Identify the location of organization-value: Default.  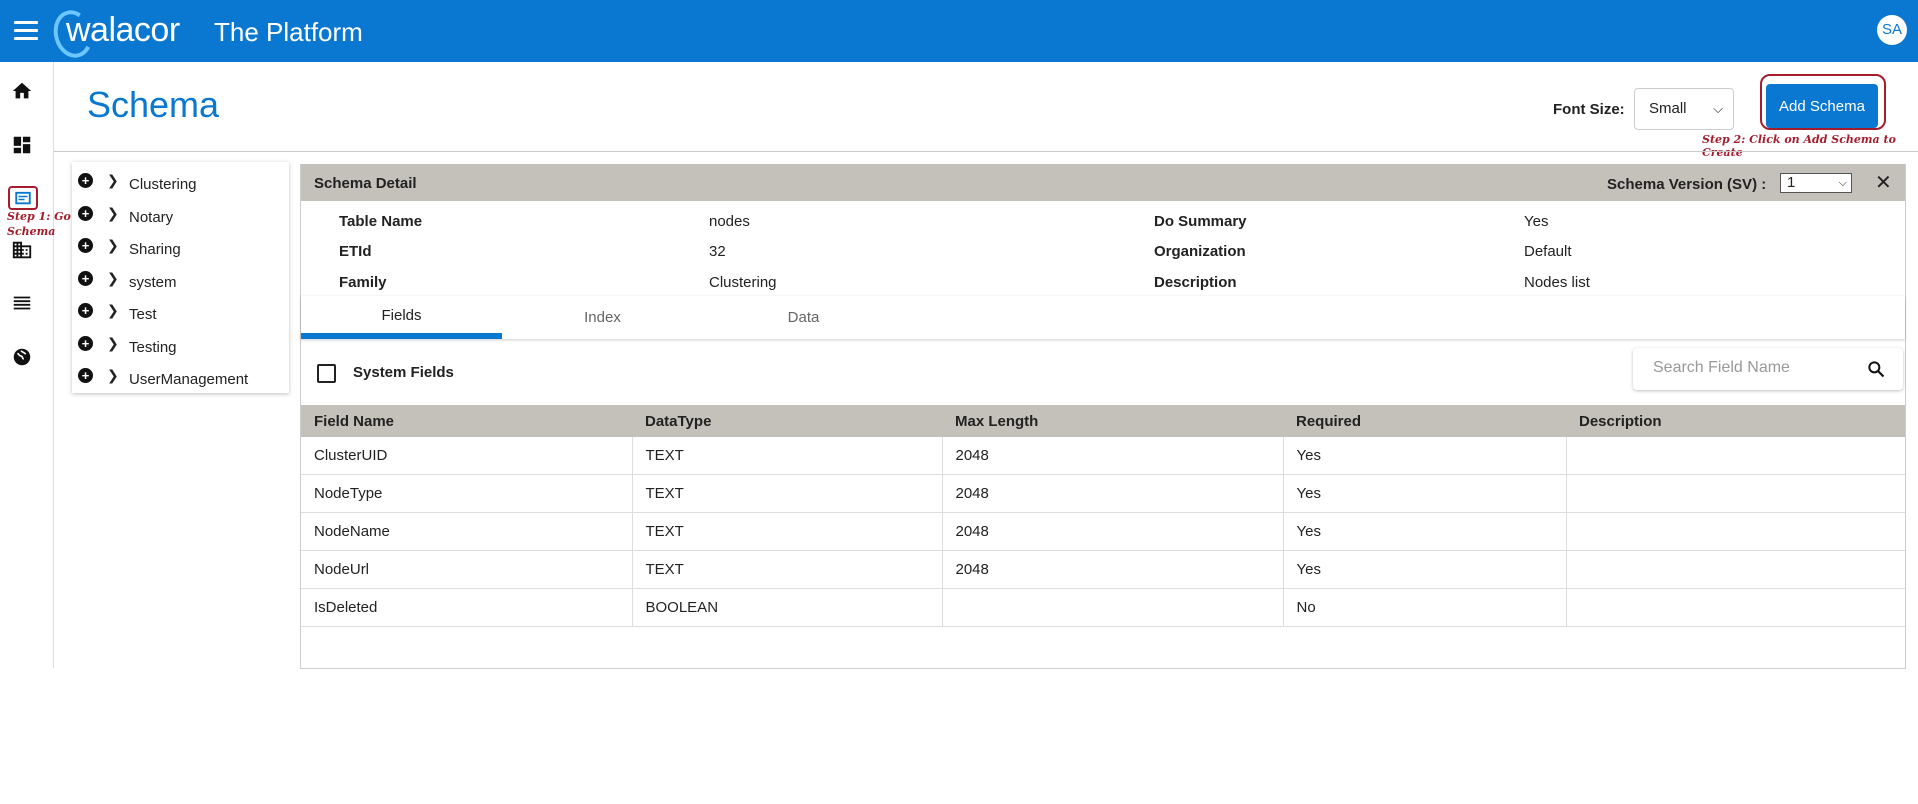
(1548, 251).